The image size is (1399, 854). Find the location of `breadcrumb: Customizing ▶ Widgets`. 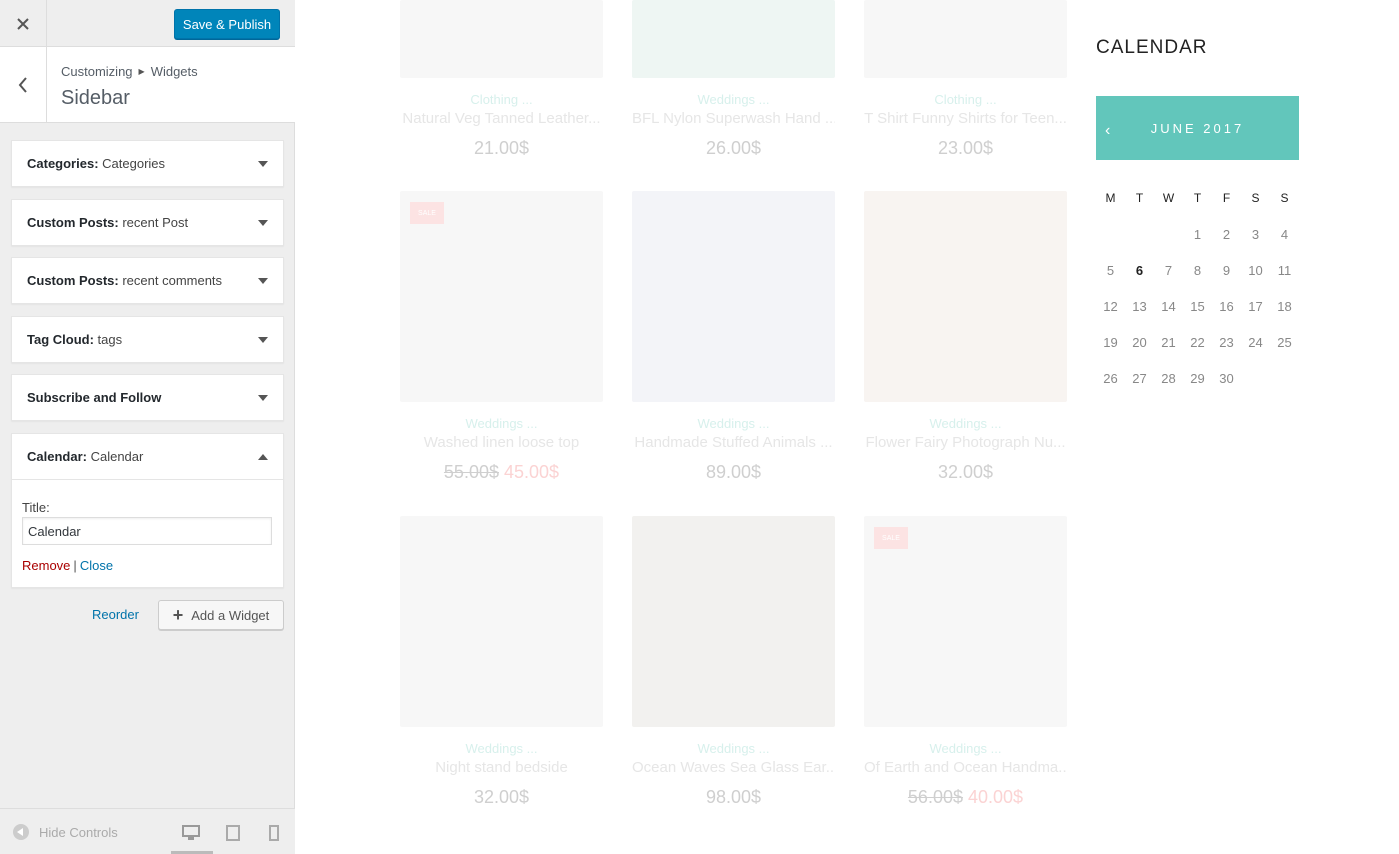

breadcrumb: Customizing ▶ Widgets is located at coordinates (129, 71).